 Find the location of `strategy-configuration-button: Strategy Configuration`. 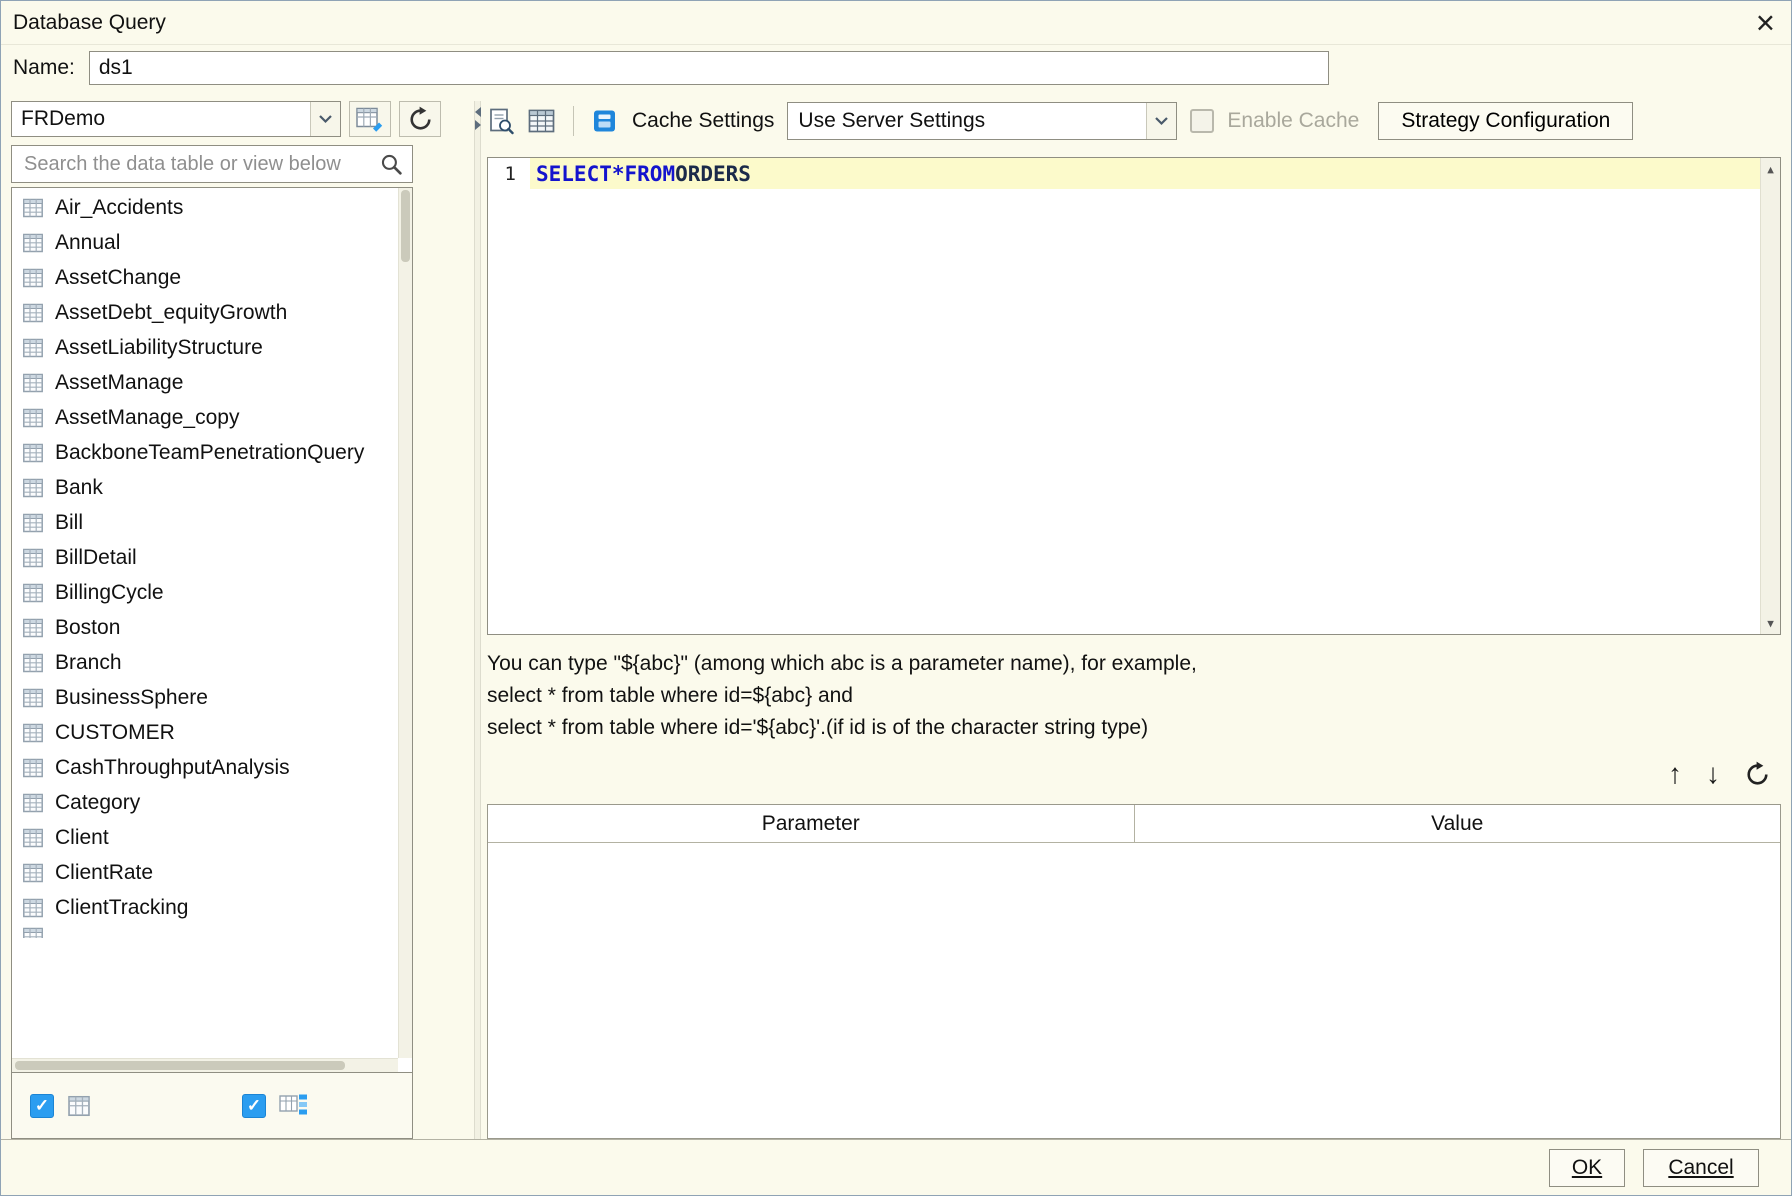

strategy-configuration-button: Strategy Configuration is located at coordinates (1506, 121).